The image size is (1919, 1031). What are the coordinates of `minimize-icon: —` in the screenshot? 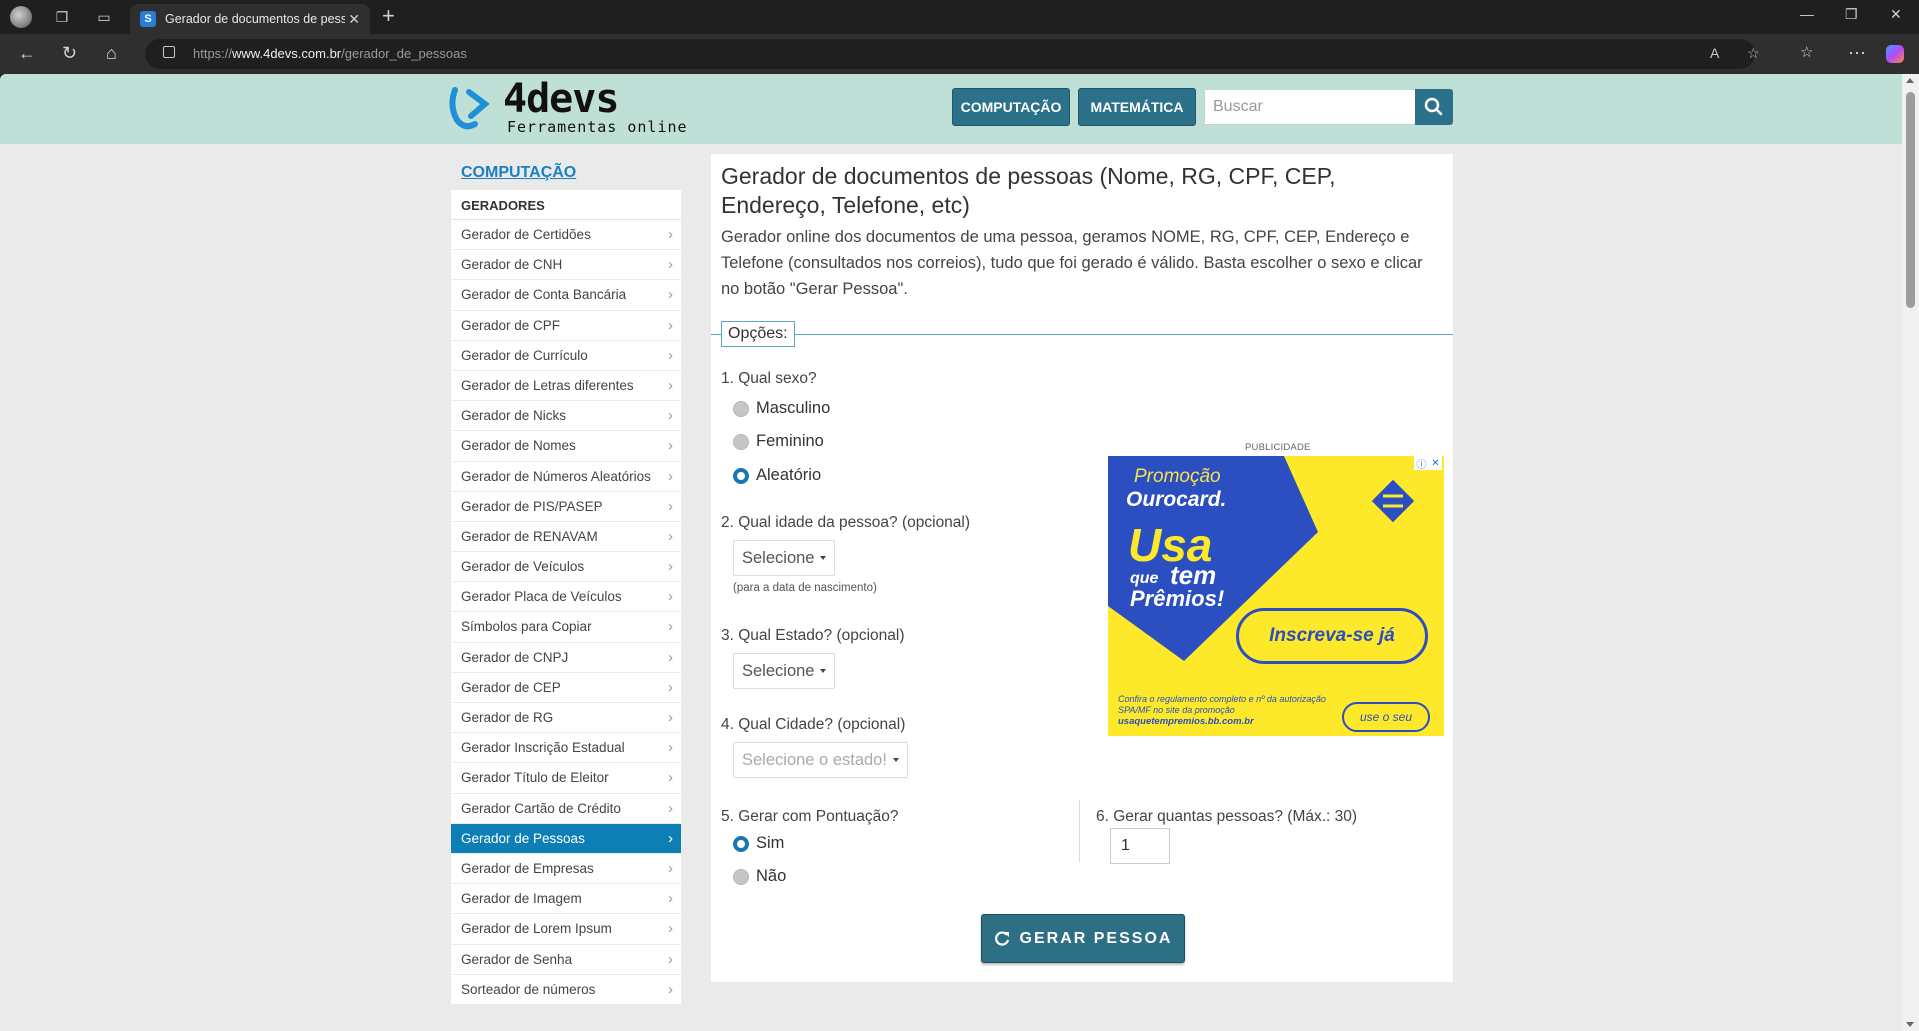 It's located at (1807, 14).